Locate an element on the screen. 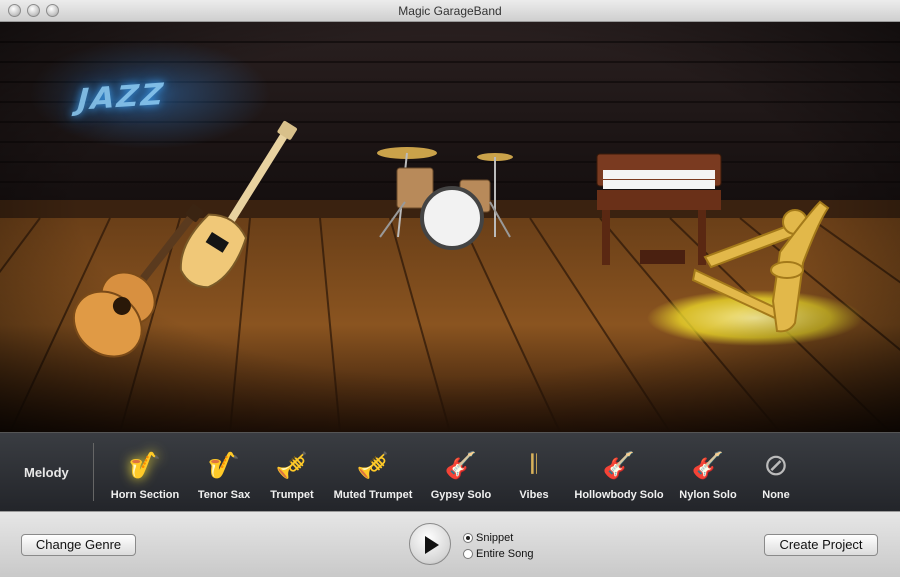 Image resolution: width=900 pixels, height=577 pixels. radio-dot is located at coordinates (468, 554).